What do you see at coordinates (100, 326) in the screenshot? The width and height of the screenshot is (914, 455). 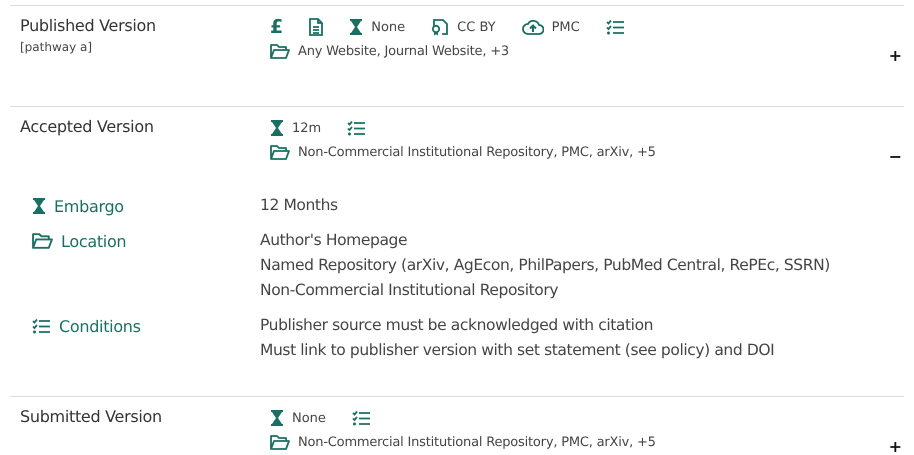 I see `detail-label: Conditions` at bounding box center [100, 326].